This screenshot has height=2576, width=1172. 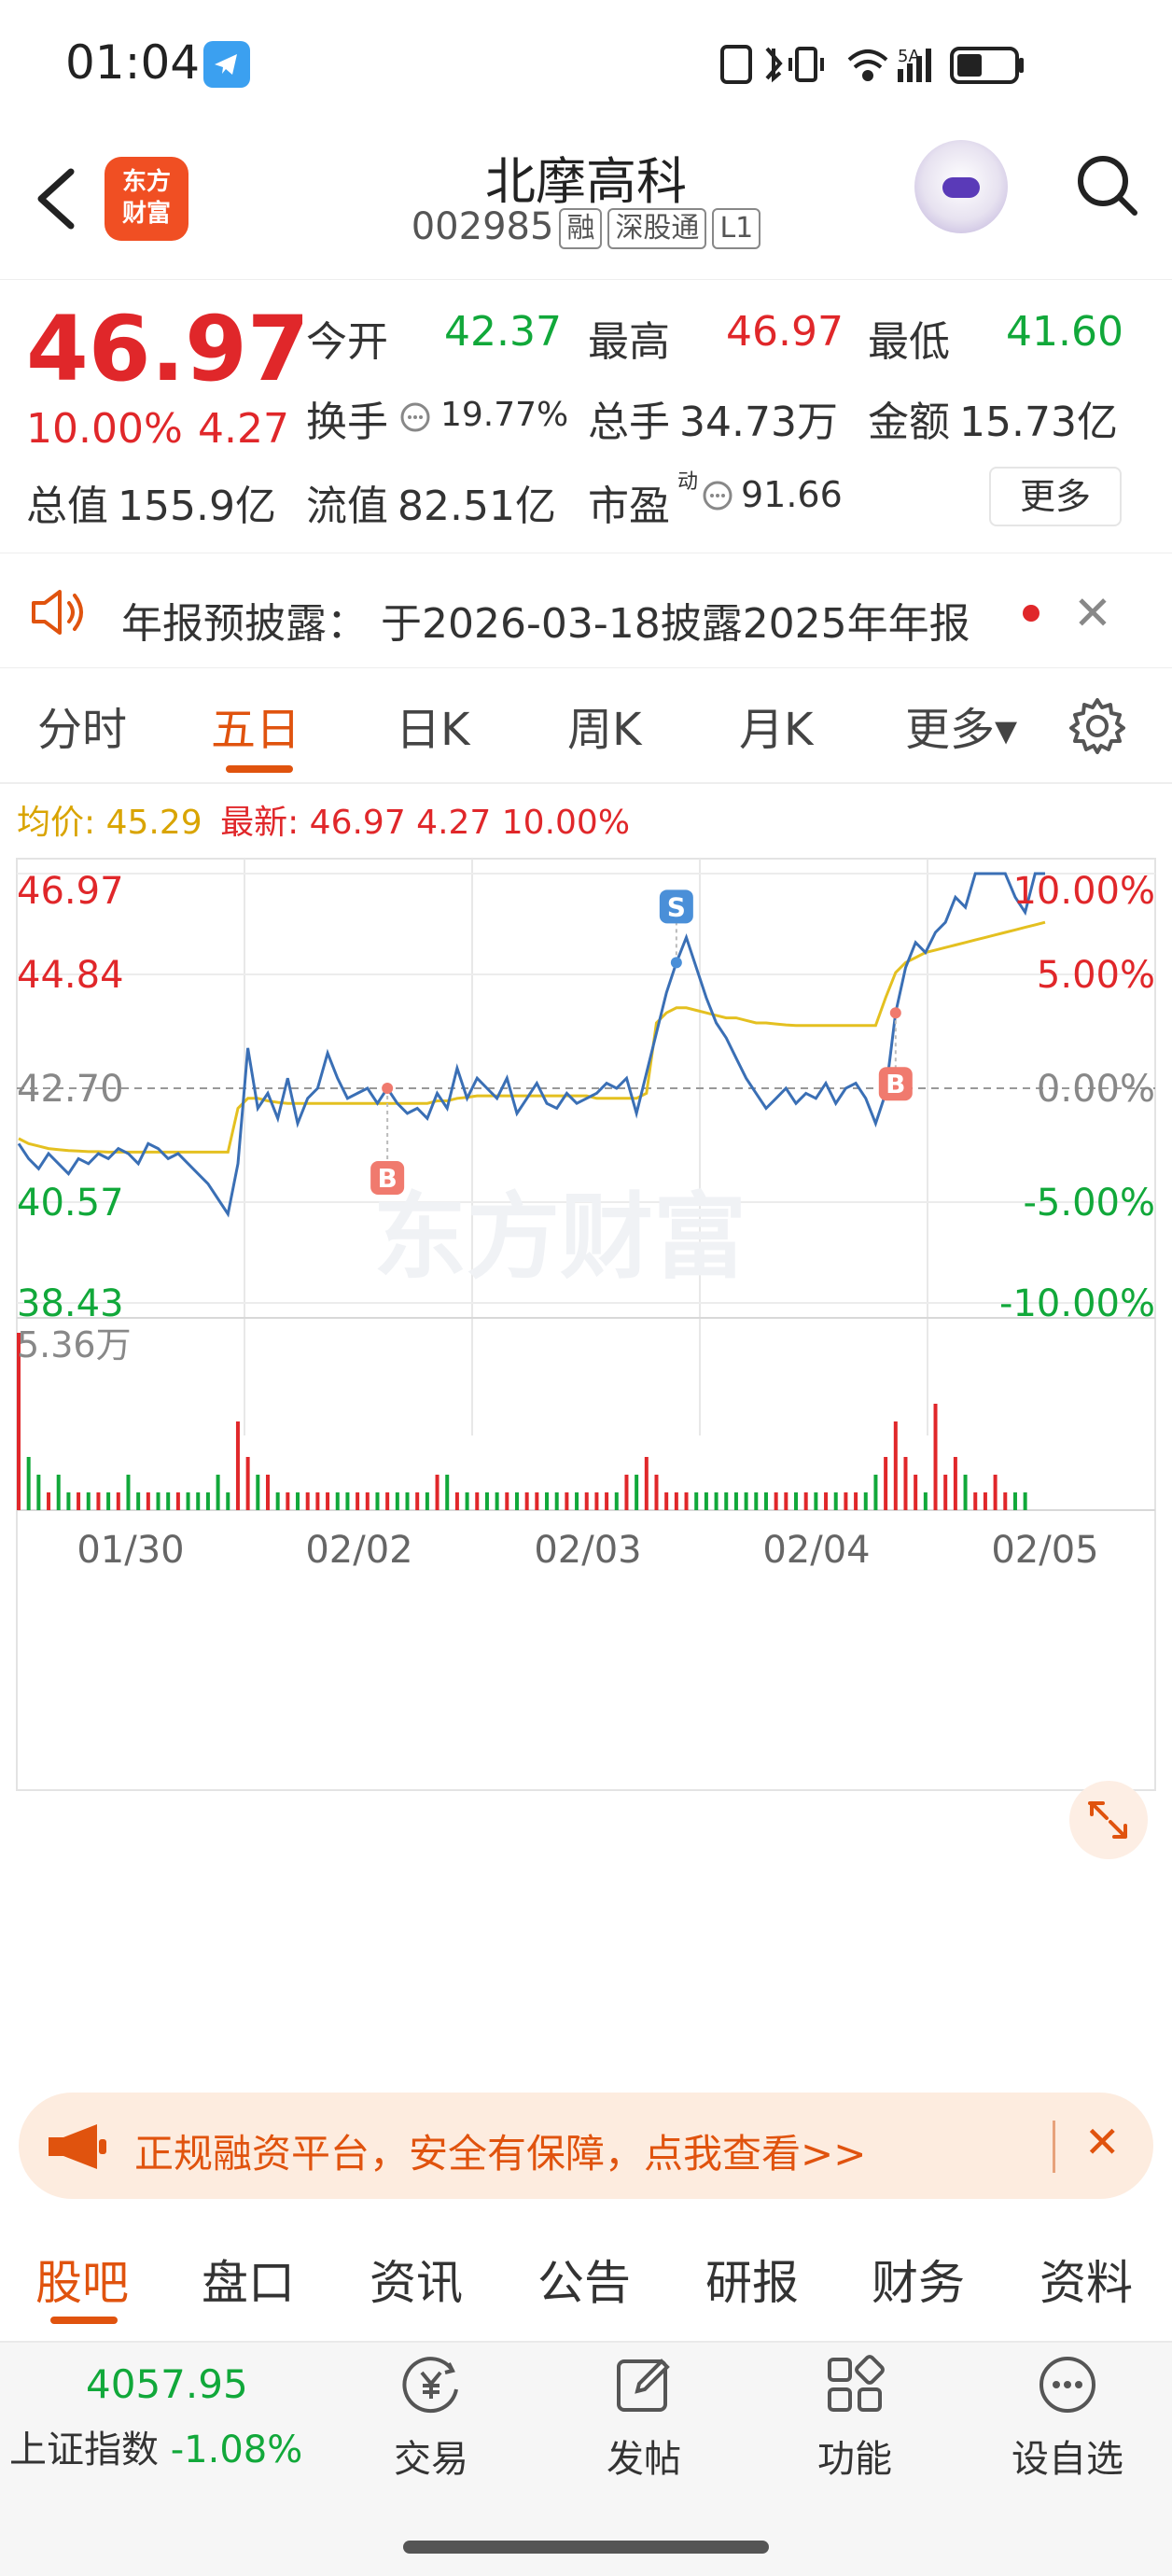 What do you see at coordinates (604, 725) in the screenshot?
I see `tab-weekly-k: 周K` at bounding box center [604, 725].